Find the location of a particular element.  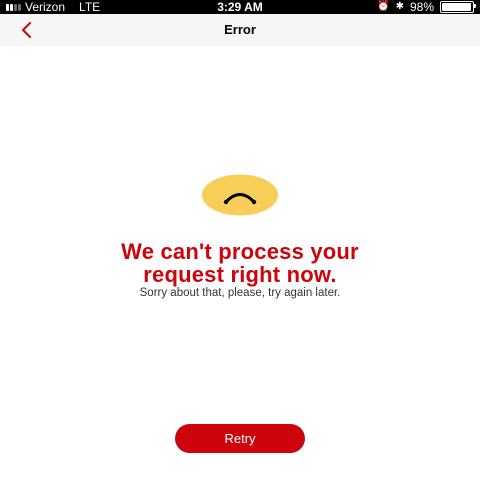

battery-percent: 98% is located at coordinates (421, 7).